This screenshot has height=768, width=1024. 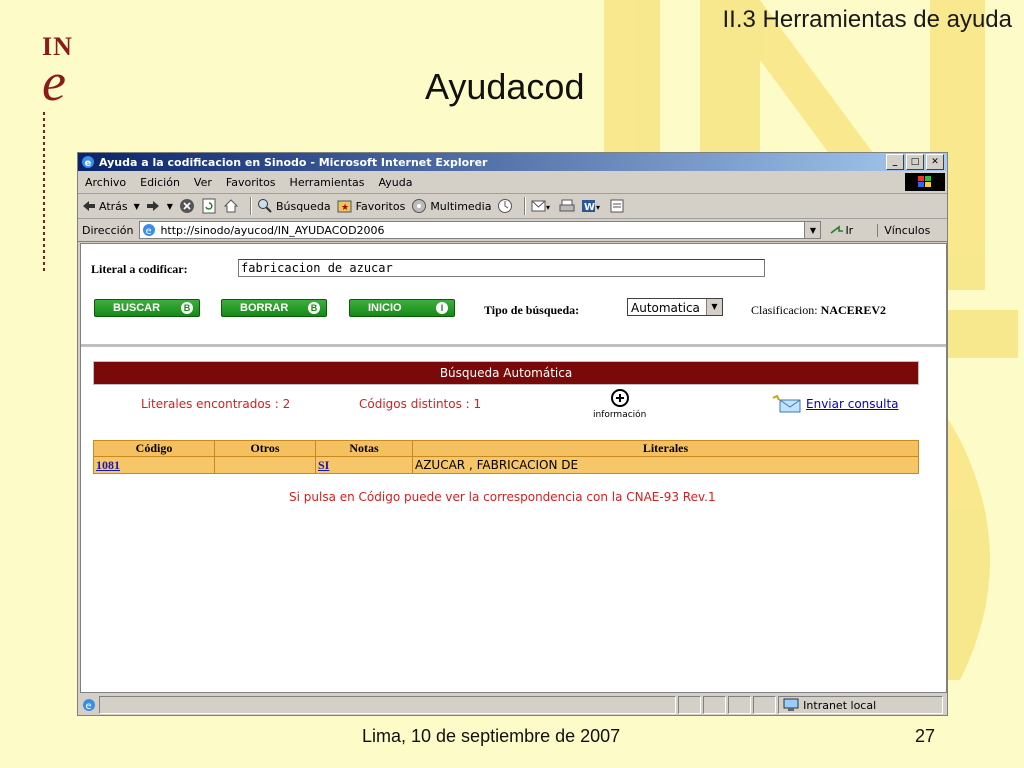 I want to click on discuss-icon, so click(x=617, y=206).